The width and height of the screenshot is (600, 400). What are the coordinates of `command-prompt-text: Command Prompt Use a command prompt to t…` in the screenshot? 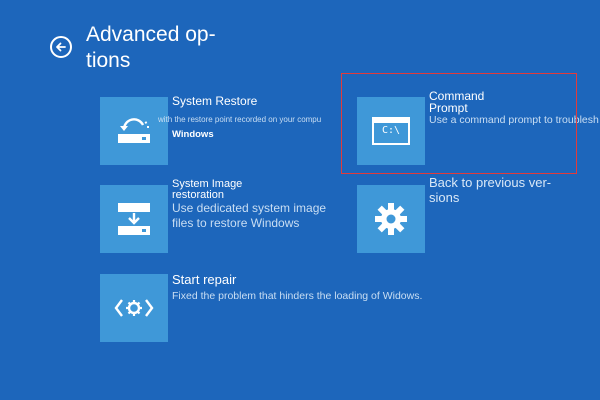 It's located at (514, 108).